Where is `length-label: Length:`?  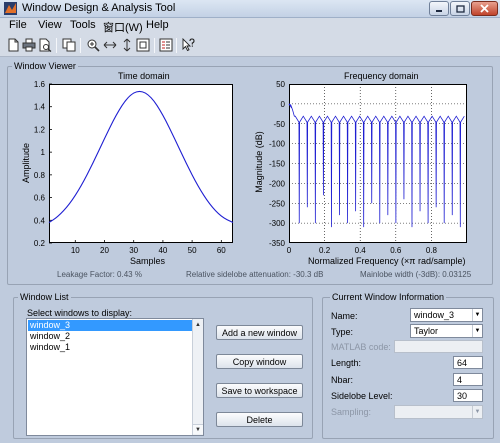 length-label: Length: is located at coordinates (346, 363).